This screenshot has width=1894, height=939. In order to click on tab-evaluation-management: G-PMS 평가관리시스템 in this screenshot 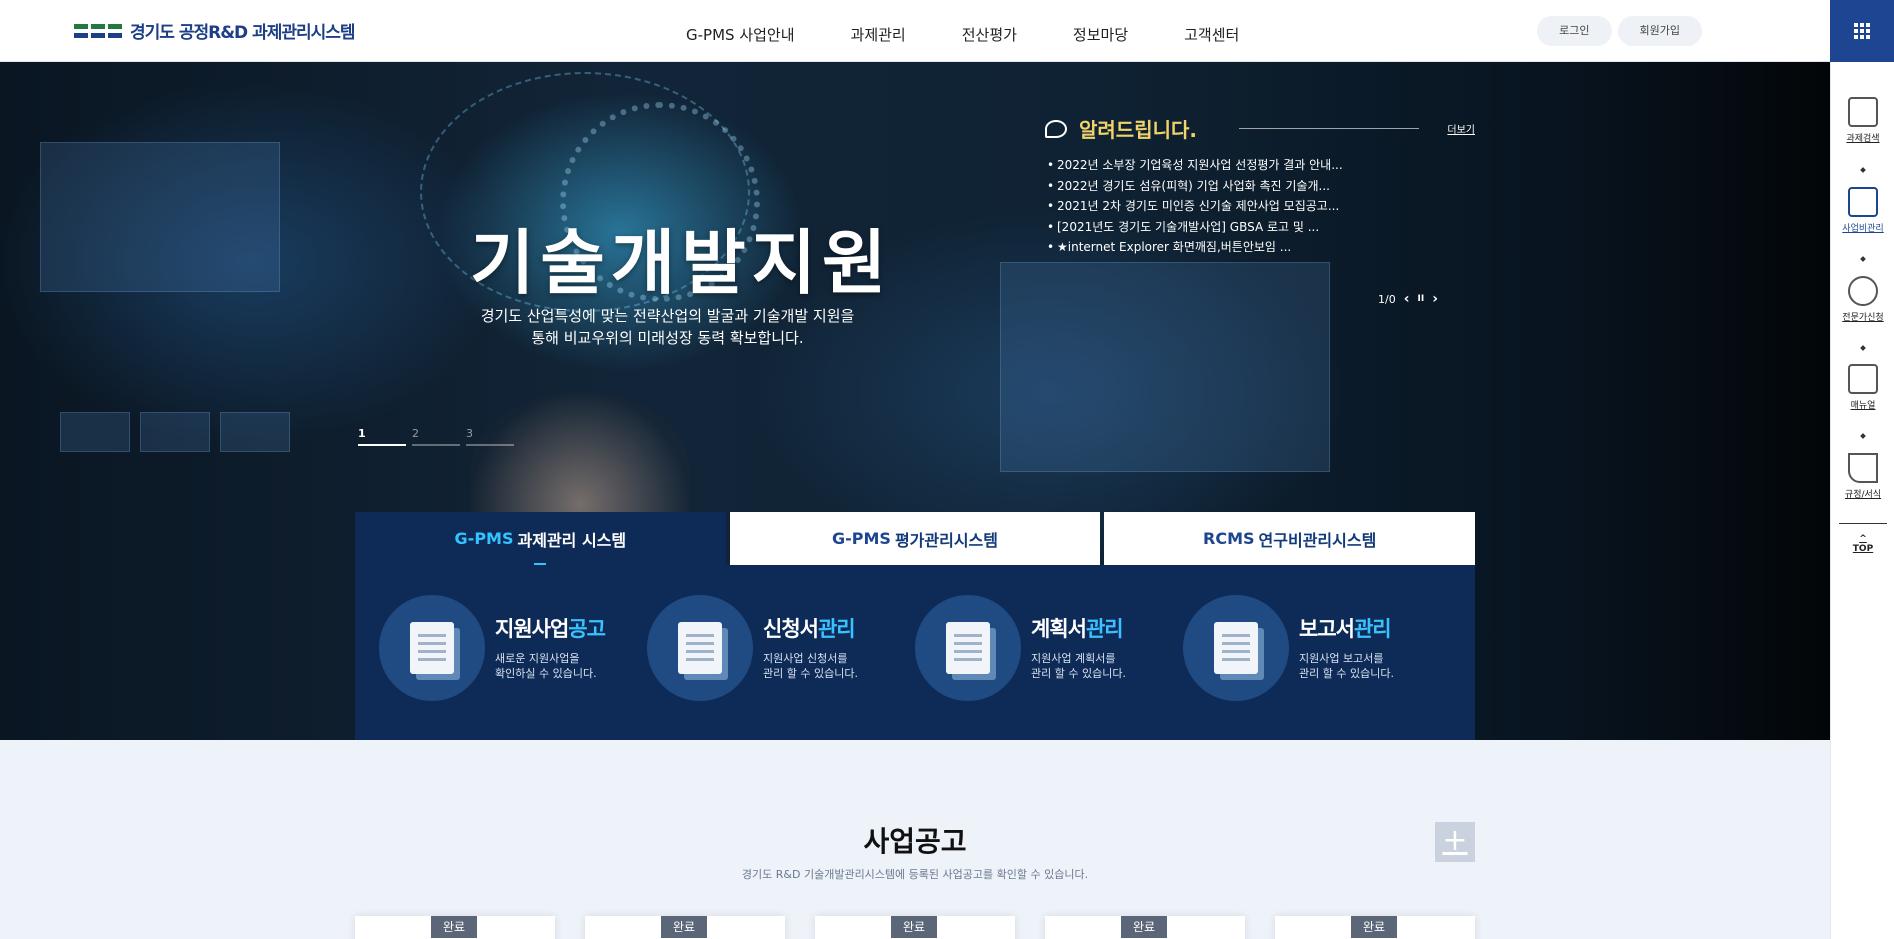, I will do `click(915, 538)`.